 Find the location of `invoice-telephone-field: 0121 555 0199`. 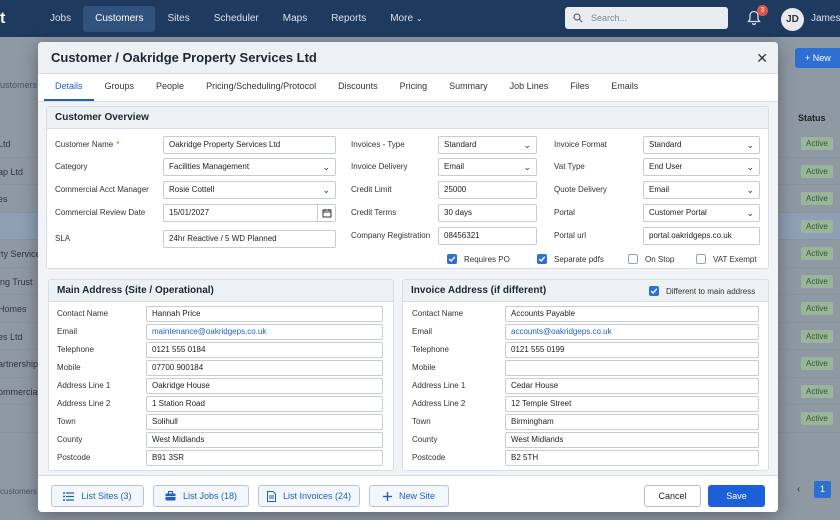

invoice-telephone-field: 0121 555 0199 is located at coordinates (632, 350).